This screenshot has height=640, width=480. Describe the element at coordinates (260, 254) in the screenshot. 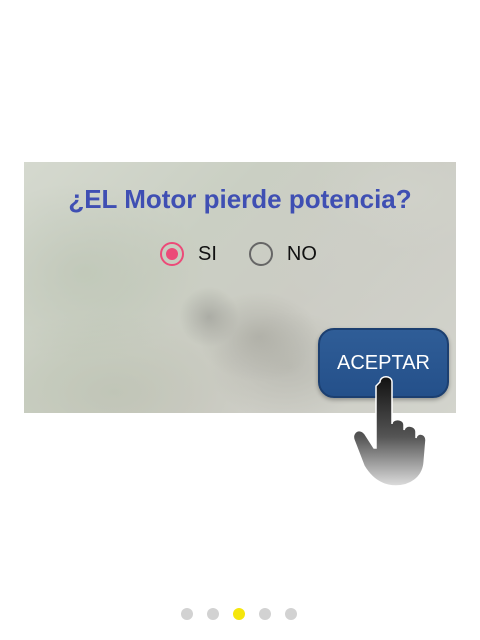

I see `radio-no` at that location.